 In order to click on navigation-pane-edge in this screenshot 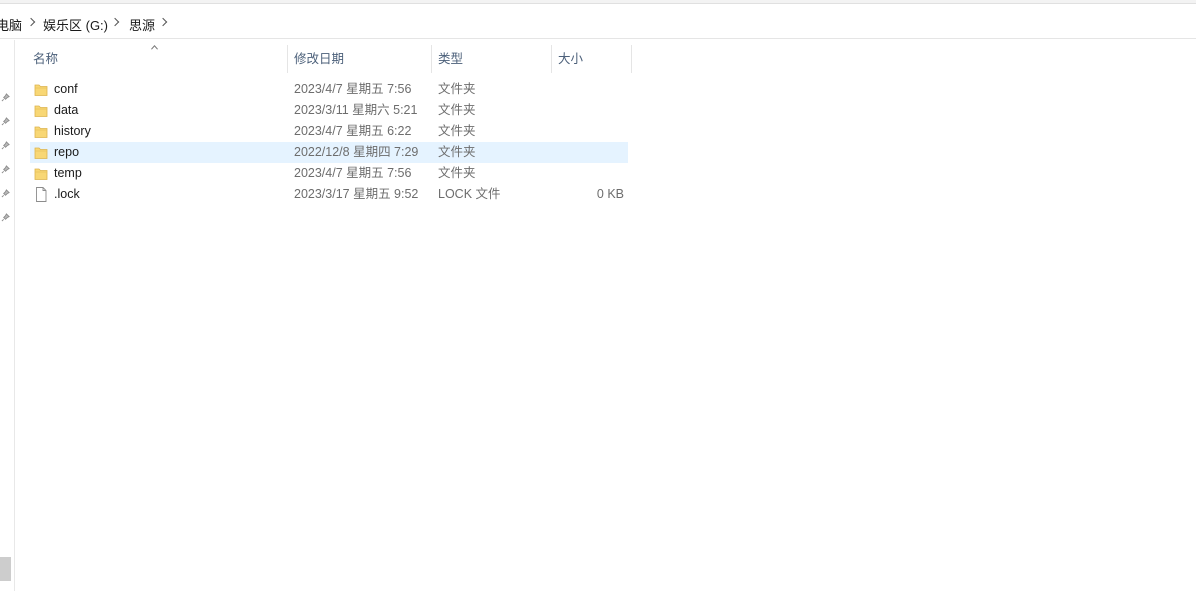, I will do `click(7, 315)`.